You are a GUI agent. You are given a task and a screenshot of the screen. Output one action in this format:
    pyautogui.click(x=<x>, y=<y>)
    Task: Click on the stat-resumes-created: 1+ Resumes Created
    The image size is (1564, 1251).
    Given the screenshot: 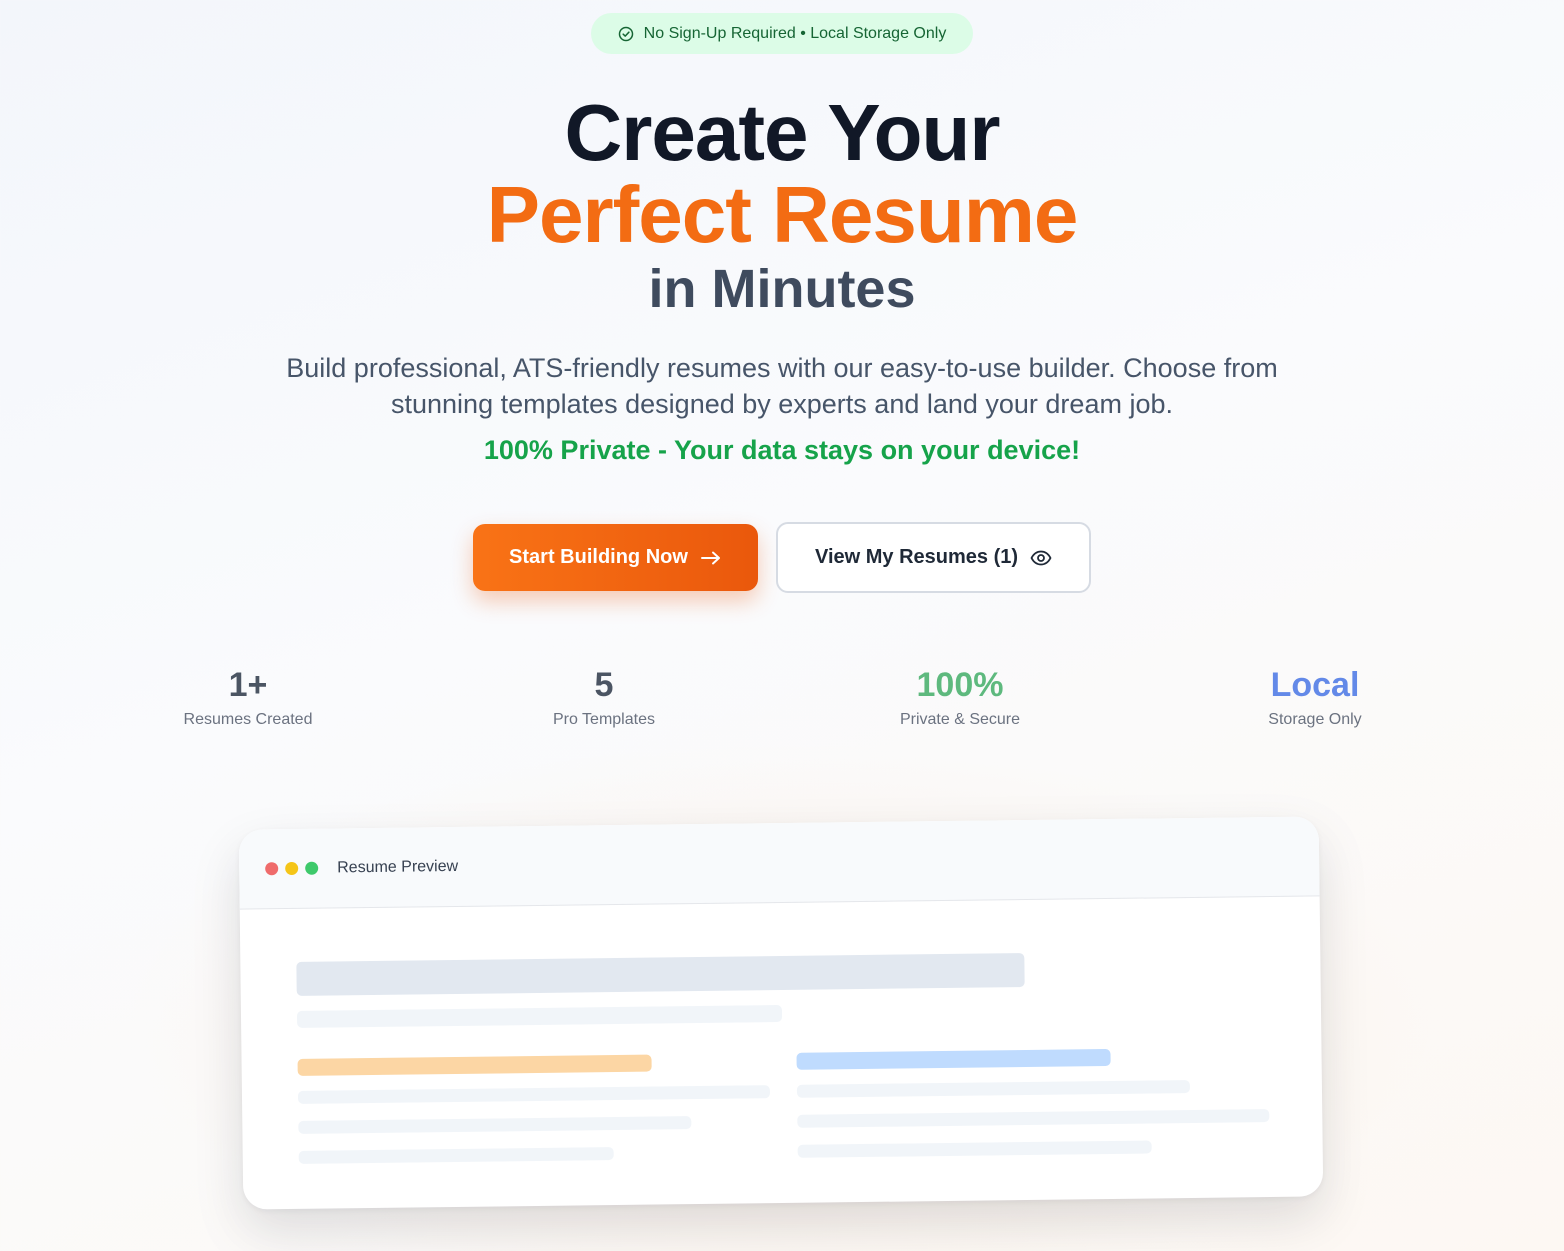 What is the action you would take?
    pyautogui.click(x=248, y=697)
    